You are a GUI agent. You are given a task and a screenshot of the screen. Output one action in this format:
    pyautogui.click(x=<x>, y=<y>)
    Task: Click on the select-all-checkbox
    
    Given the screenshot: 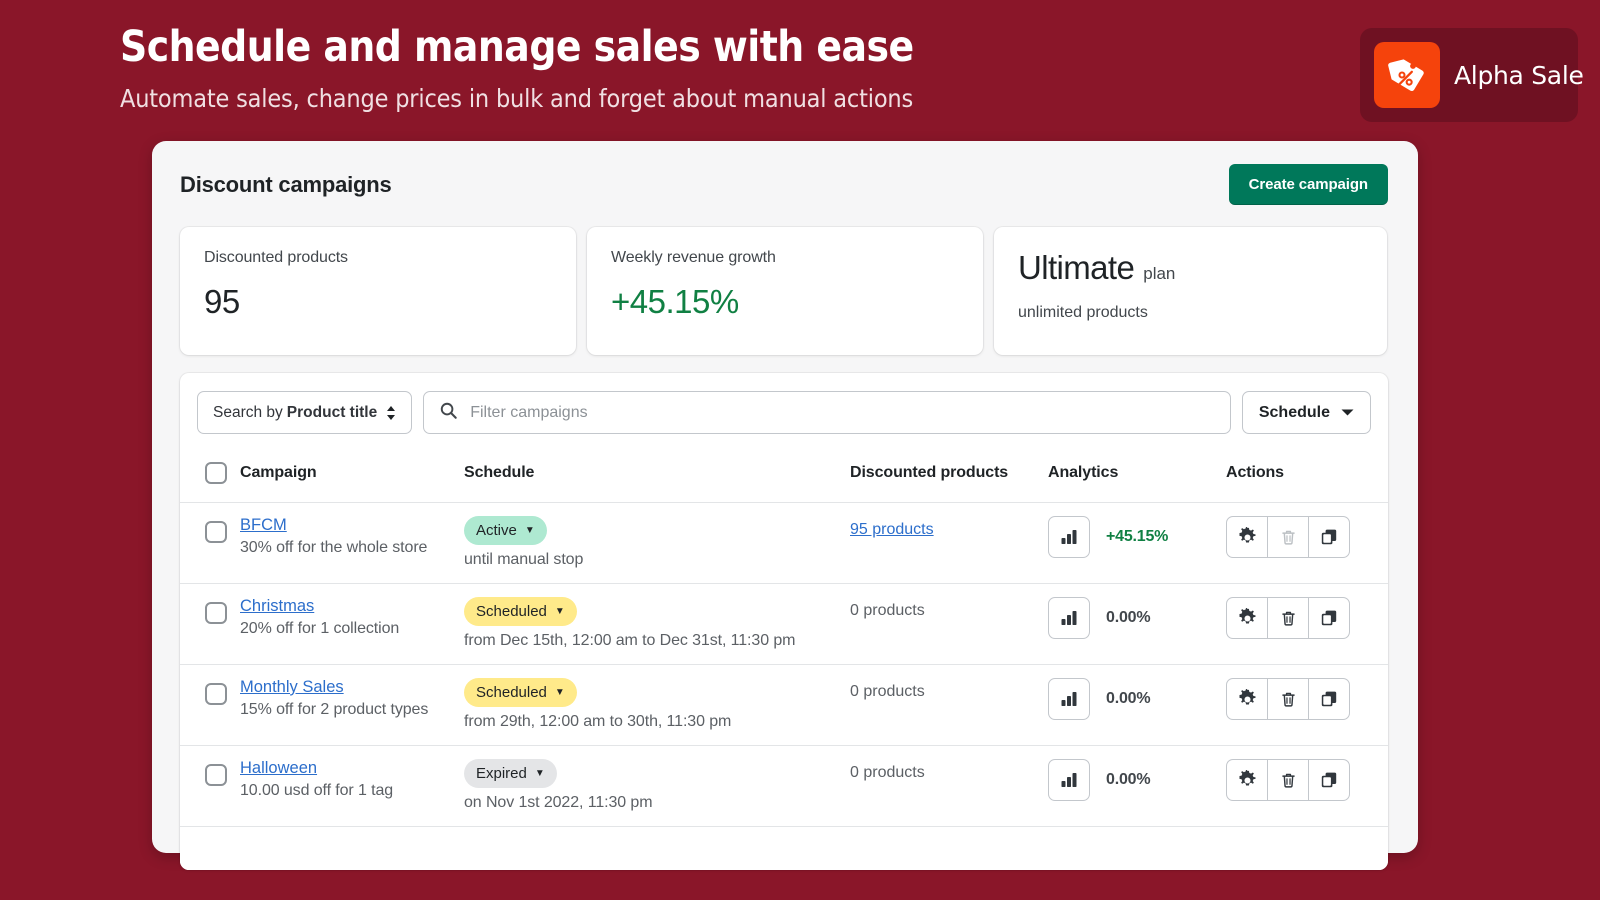 What is the action you would take?
    pyautogui.click(x=216, y=473)
    